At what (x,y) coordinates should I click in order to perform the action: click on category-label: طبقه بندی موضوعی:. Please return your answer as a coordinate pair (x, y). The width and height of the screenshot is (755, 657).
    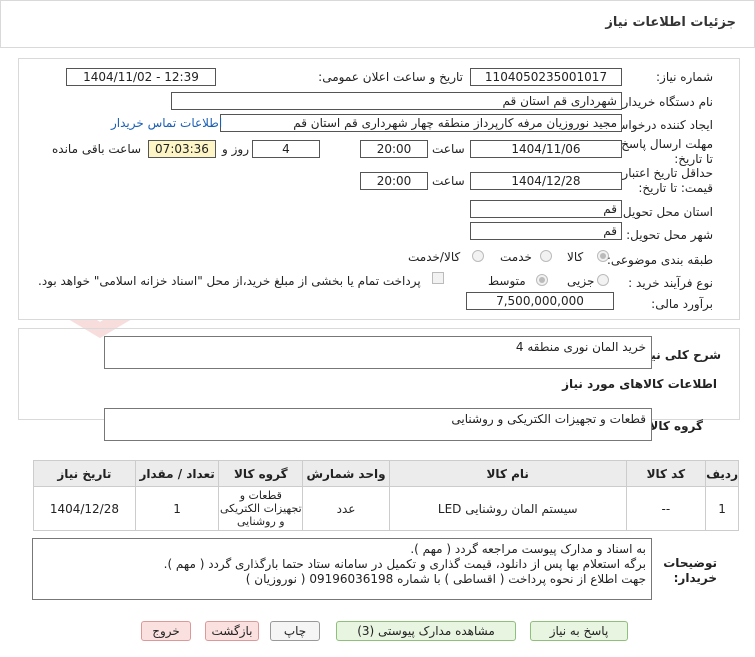
    Looking at the image, I should click on (659, 260).